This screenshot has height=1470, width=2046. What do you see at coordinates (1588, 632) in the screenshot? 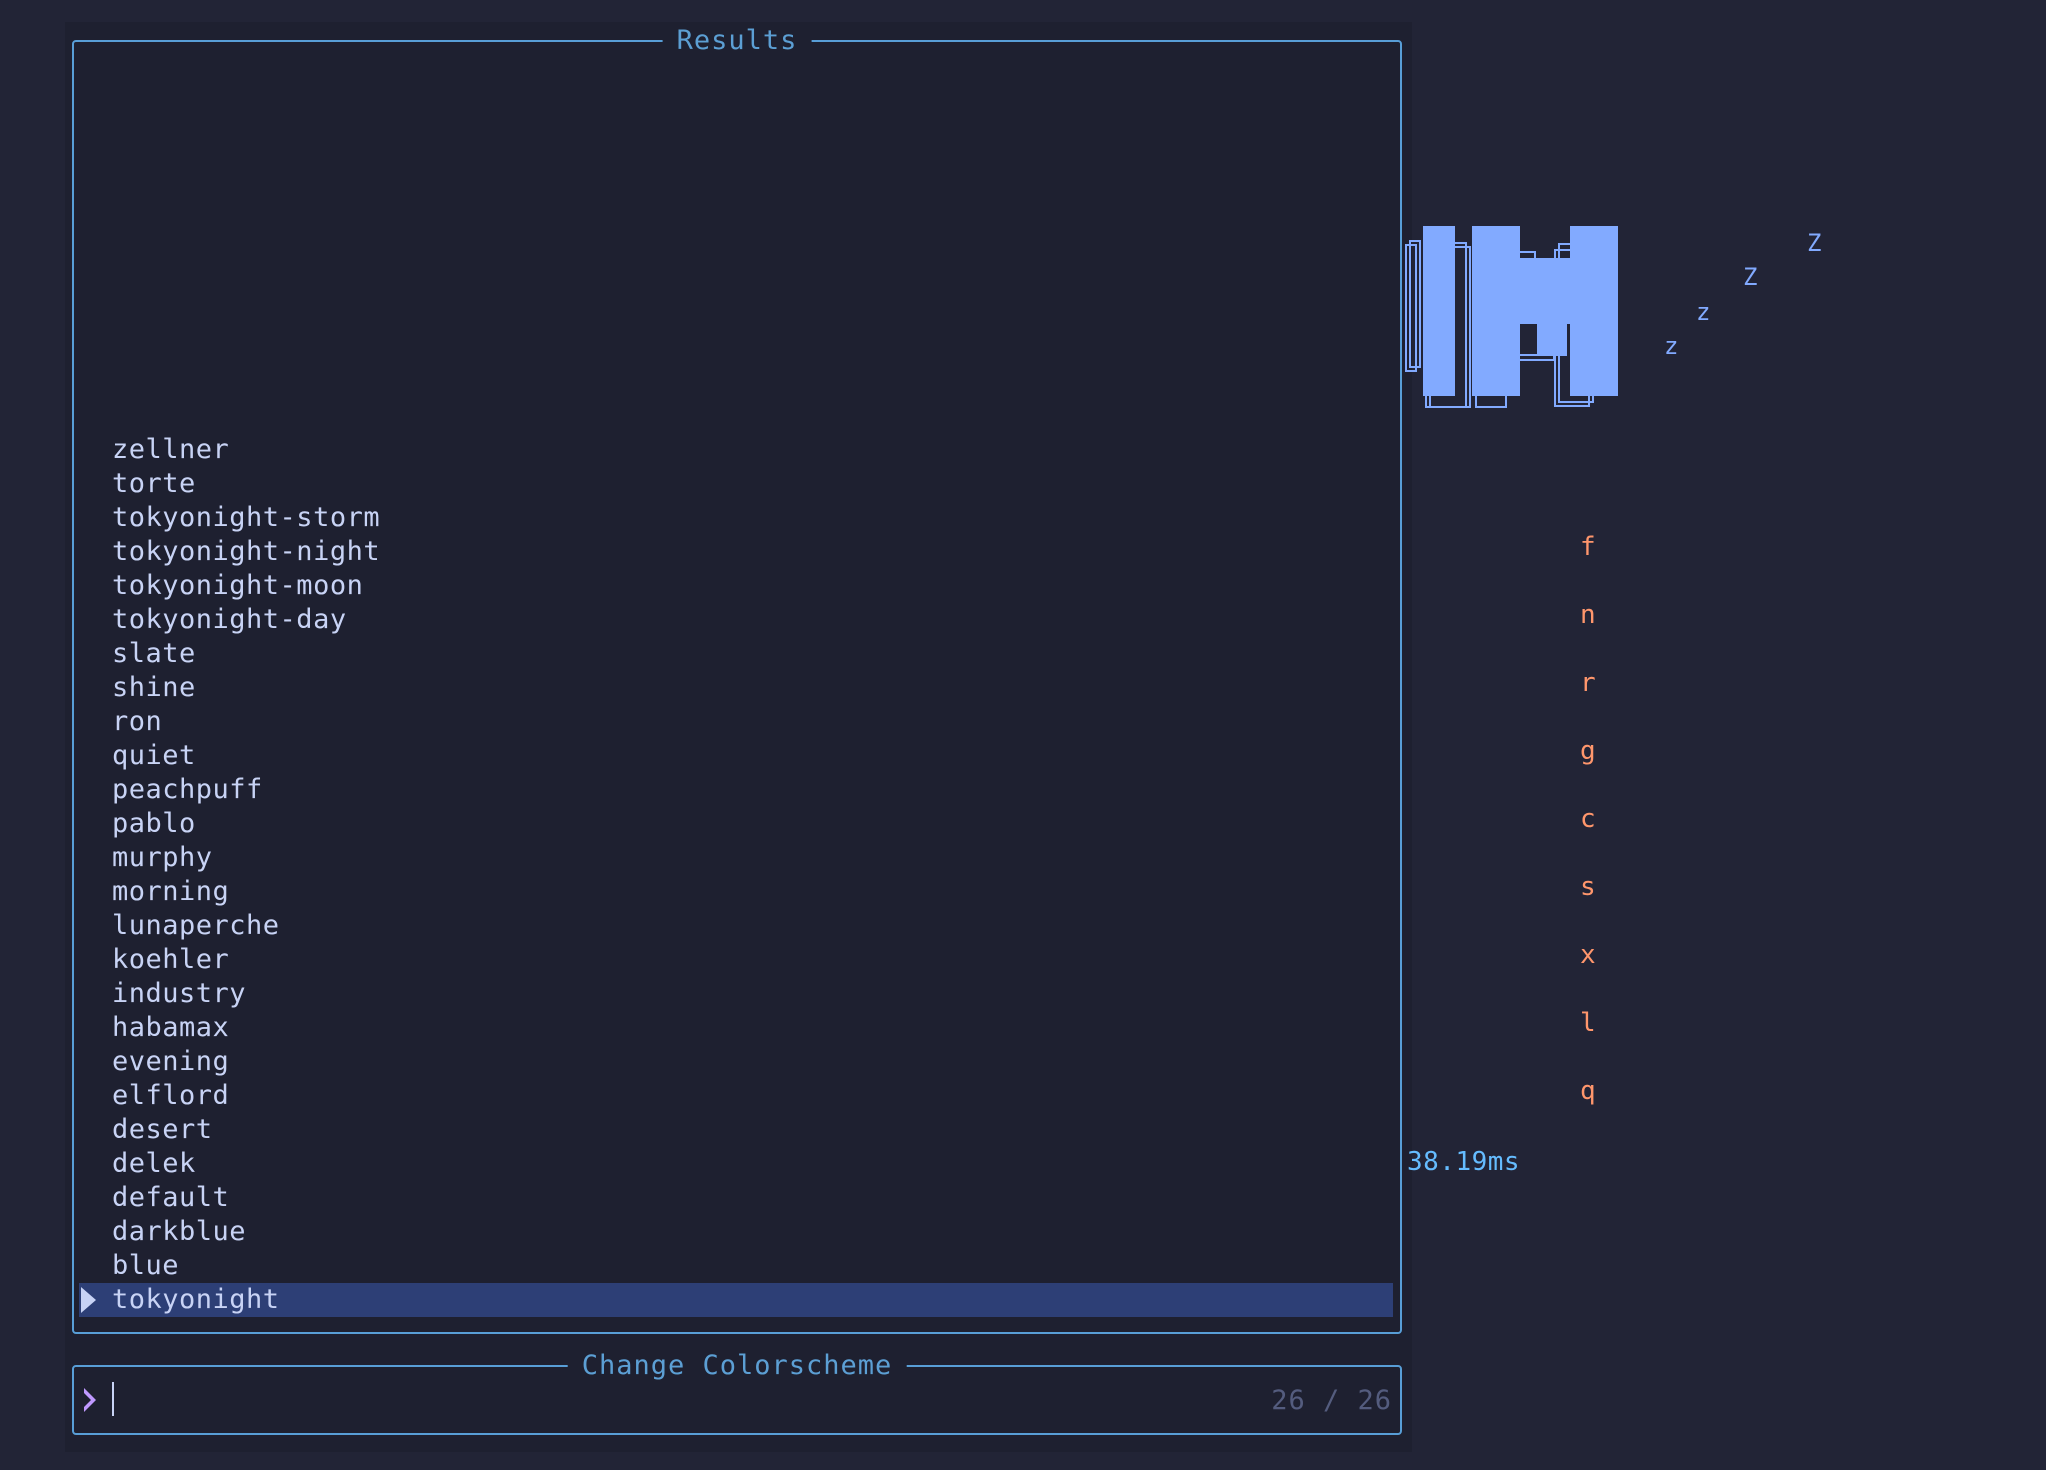
I see `dashboard-key: n` at bounding box center [1588, 632].